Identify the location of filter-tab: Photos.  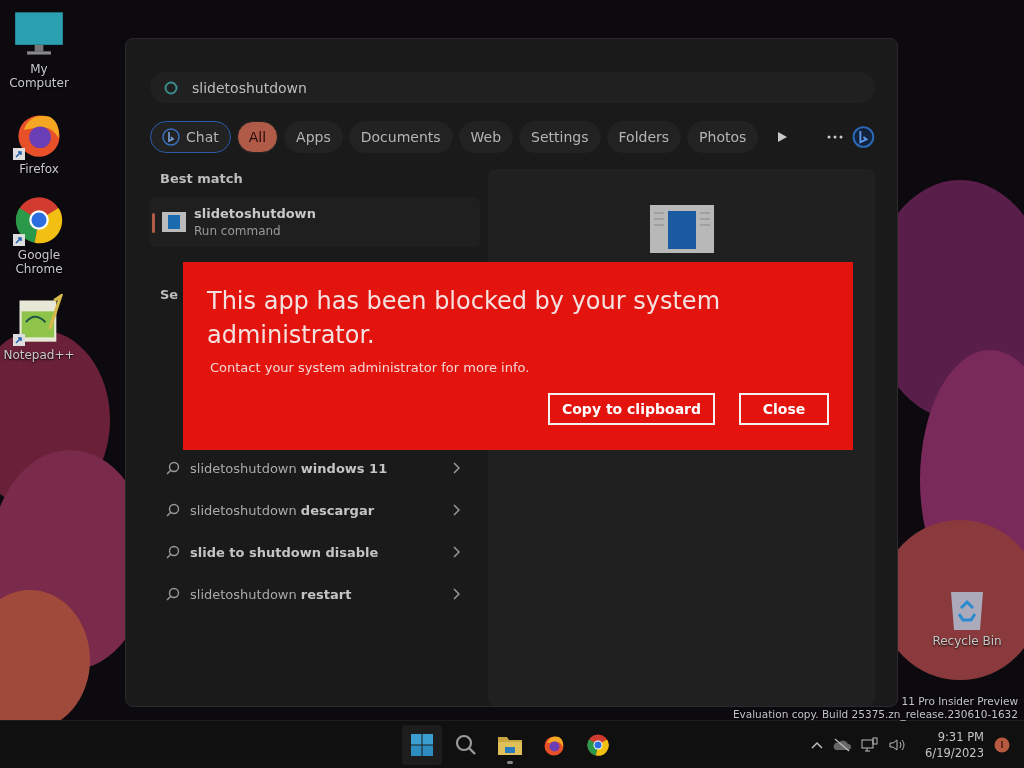
(723, 136).